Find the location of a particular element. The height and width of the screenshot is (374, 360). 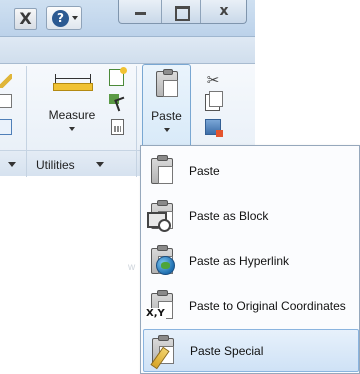

utilities-panel-title: Utilities is located at coordinates (55, 165).